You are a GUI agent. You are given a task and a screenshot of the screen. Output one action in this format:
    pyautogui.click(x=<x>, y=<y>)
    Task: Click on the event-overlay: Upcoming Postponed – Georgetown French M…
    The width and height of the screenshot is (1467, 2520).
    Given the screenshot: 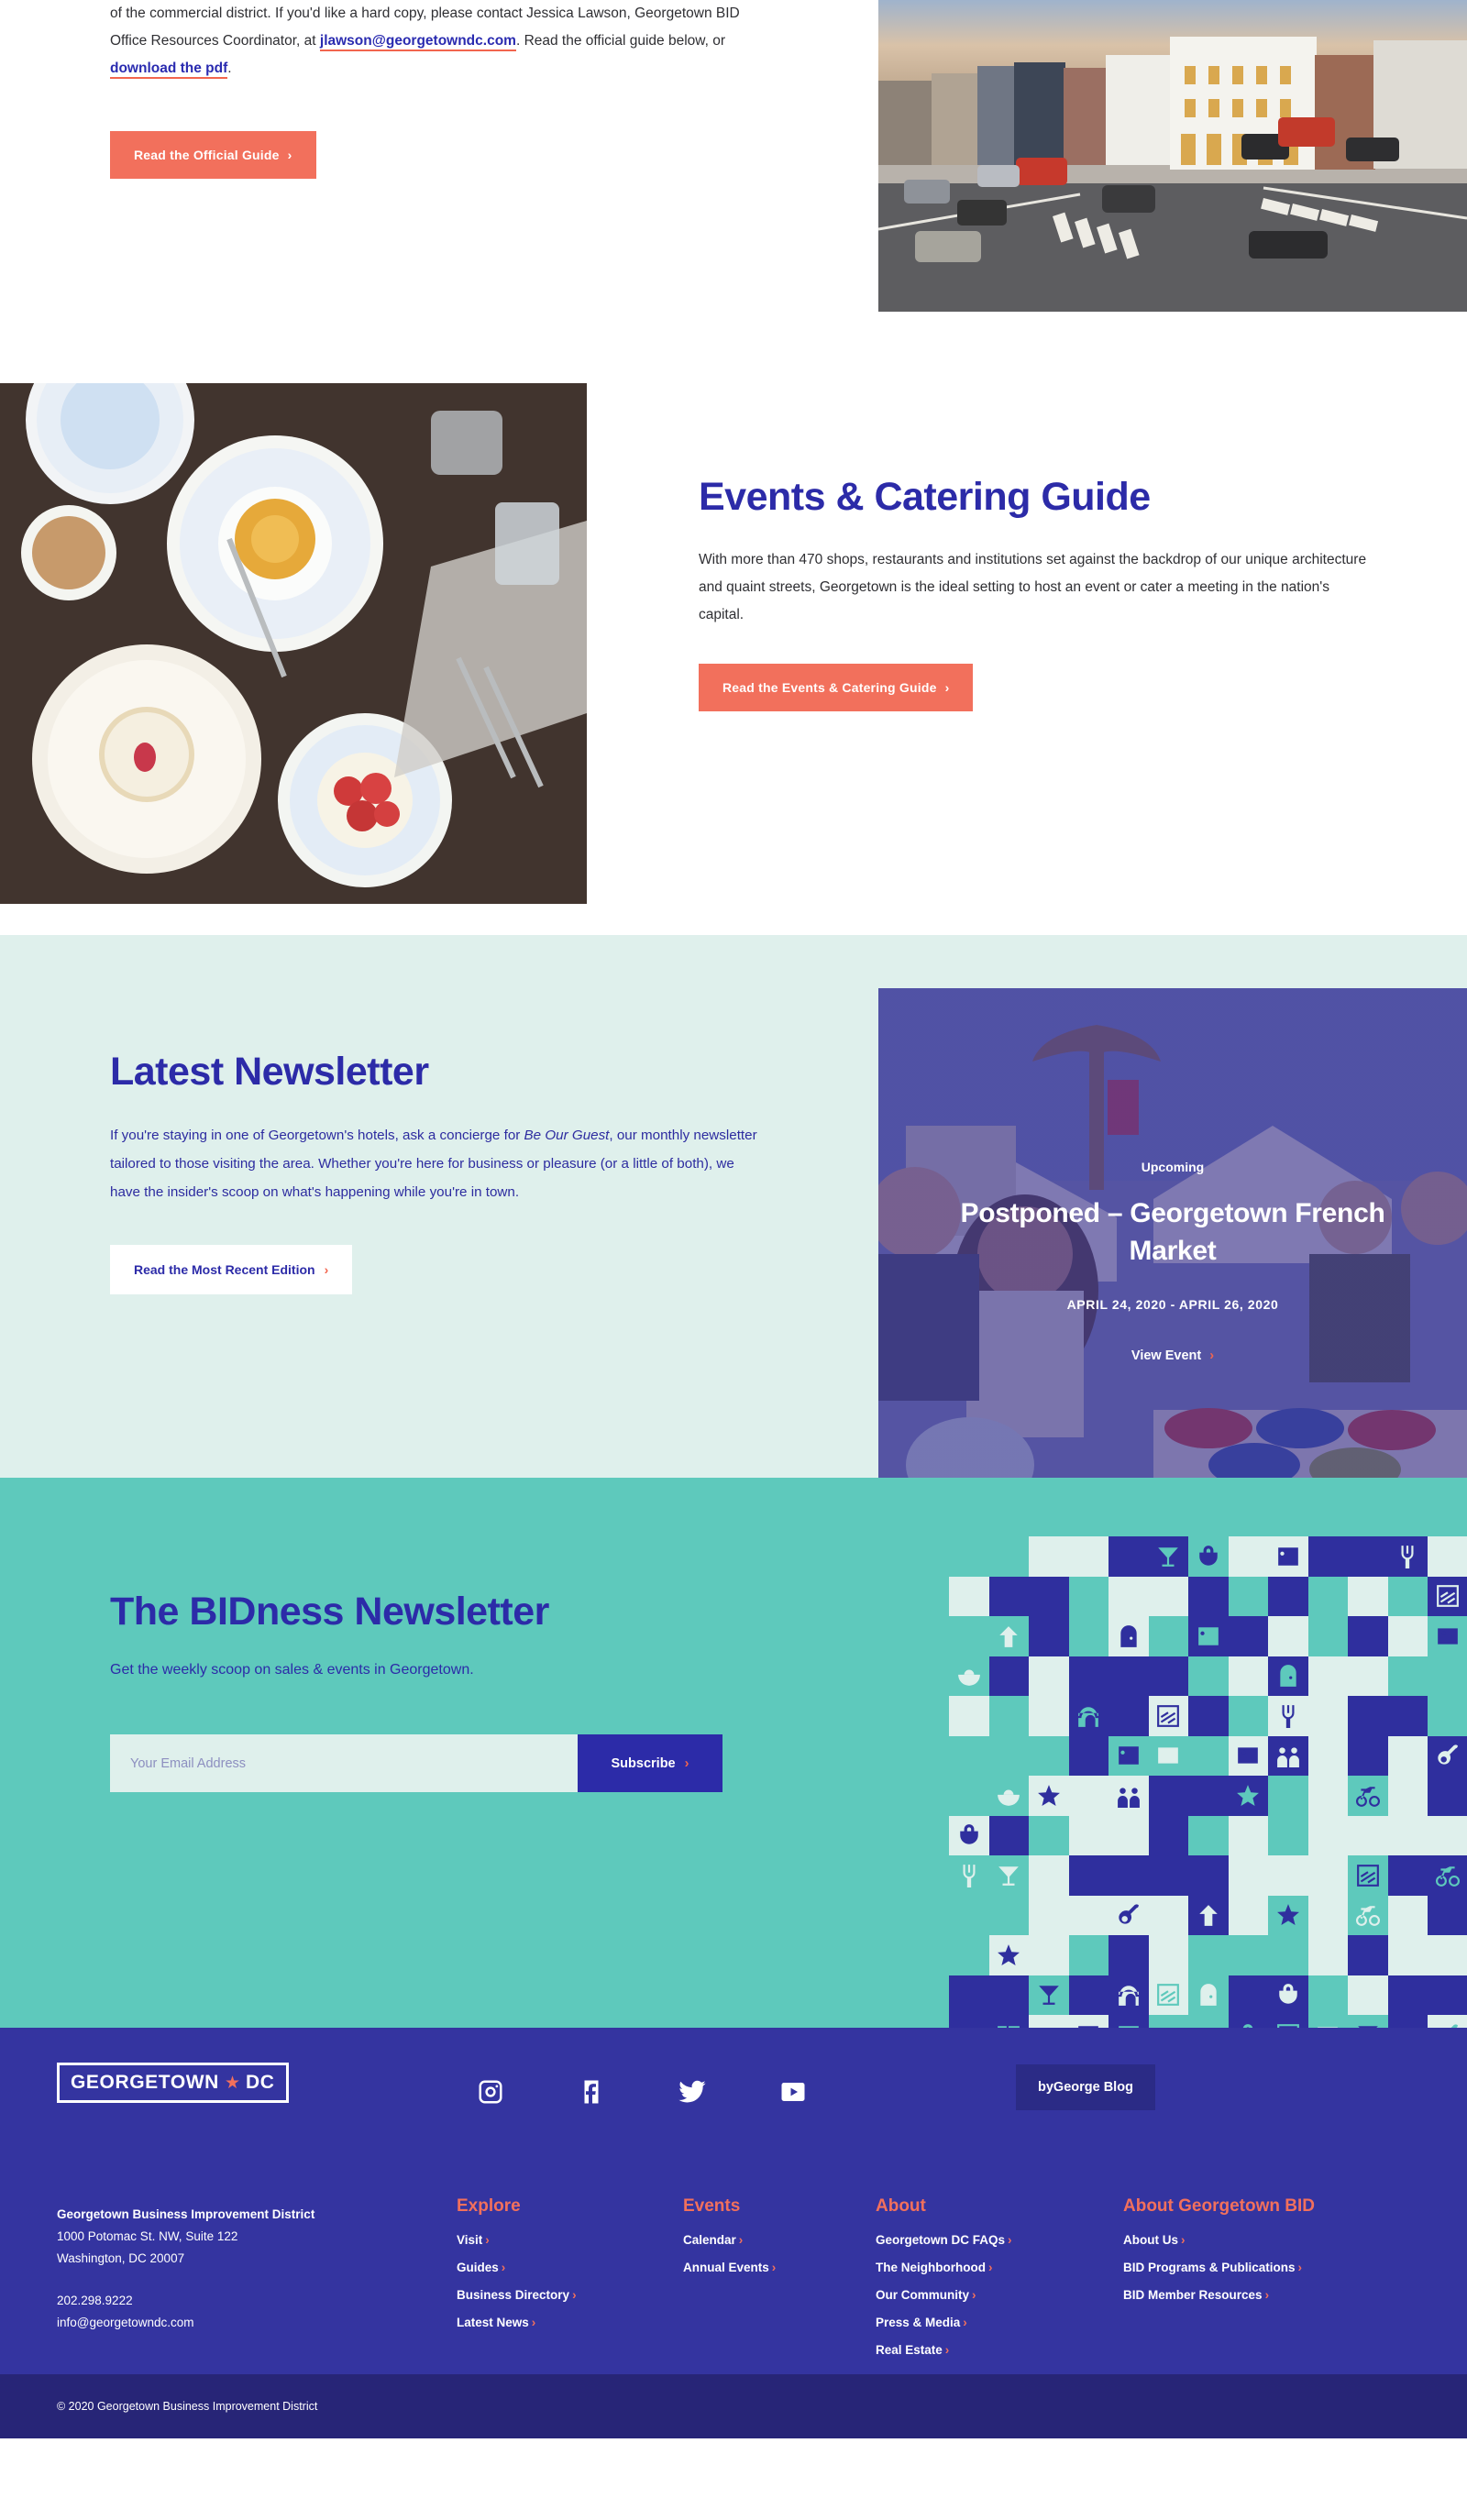 What is the action you would take?
    pyautogui.click(x=1173, y=1261)
    